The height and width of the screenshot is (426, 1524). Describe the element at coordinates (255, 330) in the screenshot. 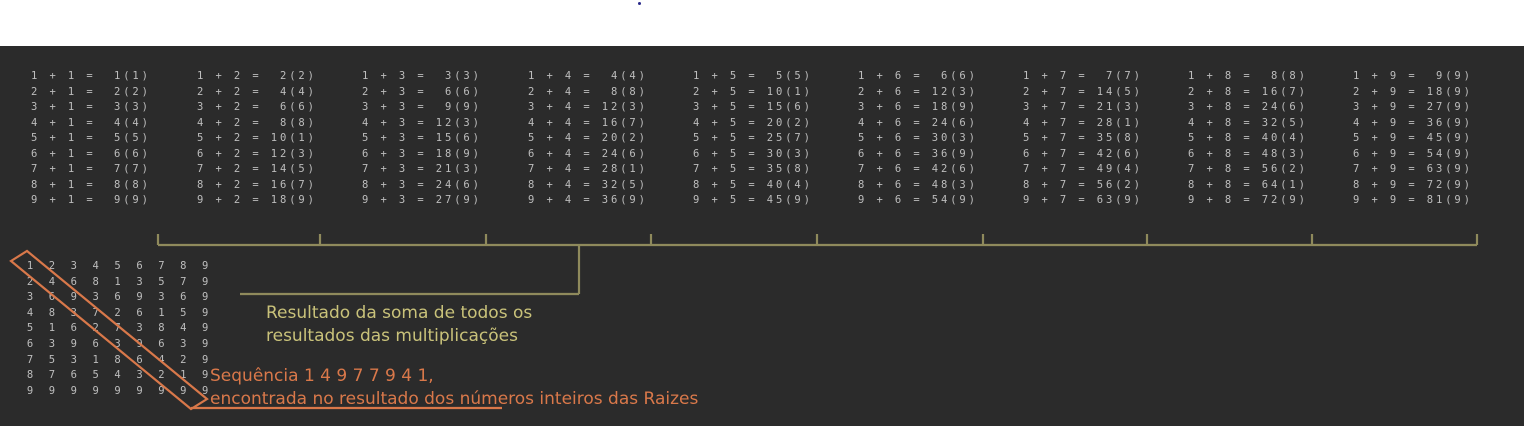

I see `diagonal-highlight` at that location.